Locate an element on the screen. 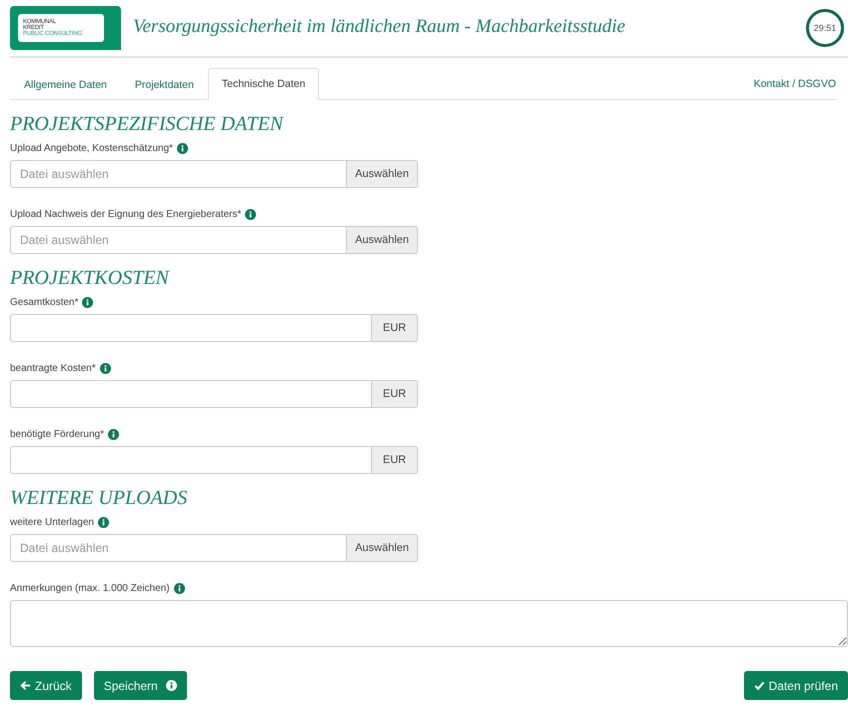  field-label: beantragte Kosten* is located at coordinates (53, 368).